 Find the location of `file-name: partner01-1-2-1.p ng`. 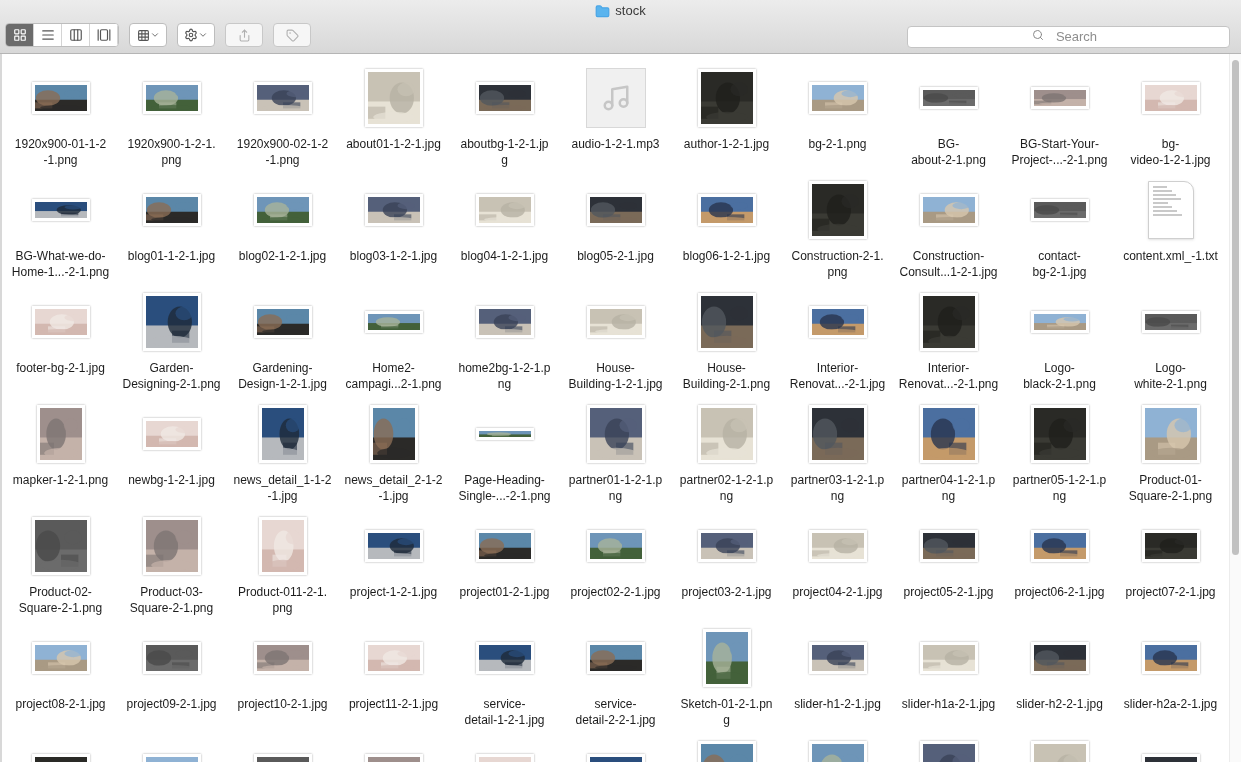

file-name: partner01-1-2-1.p ng is located at coordinates (615, 488).